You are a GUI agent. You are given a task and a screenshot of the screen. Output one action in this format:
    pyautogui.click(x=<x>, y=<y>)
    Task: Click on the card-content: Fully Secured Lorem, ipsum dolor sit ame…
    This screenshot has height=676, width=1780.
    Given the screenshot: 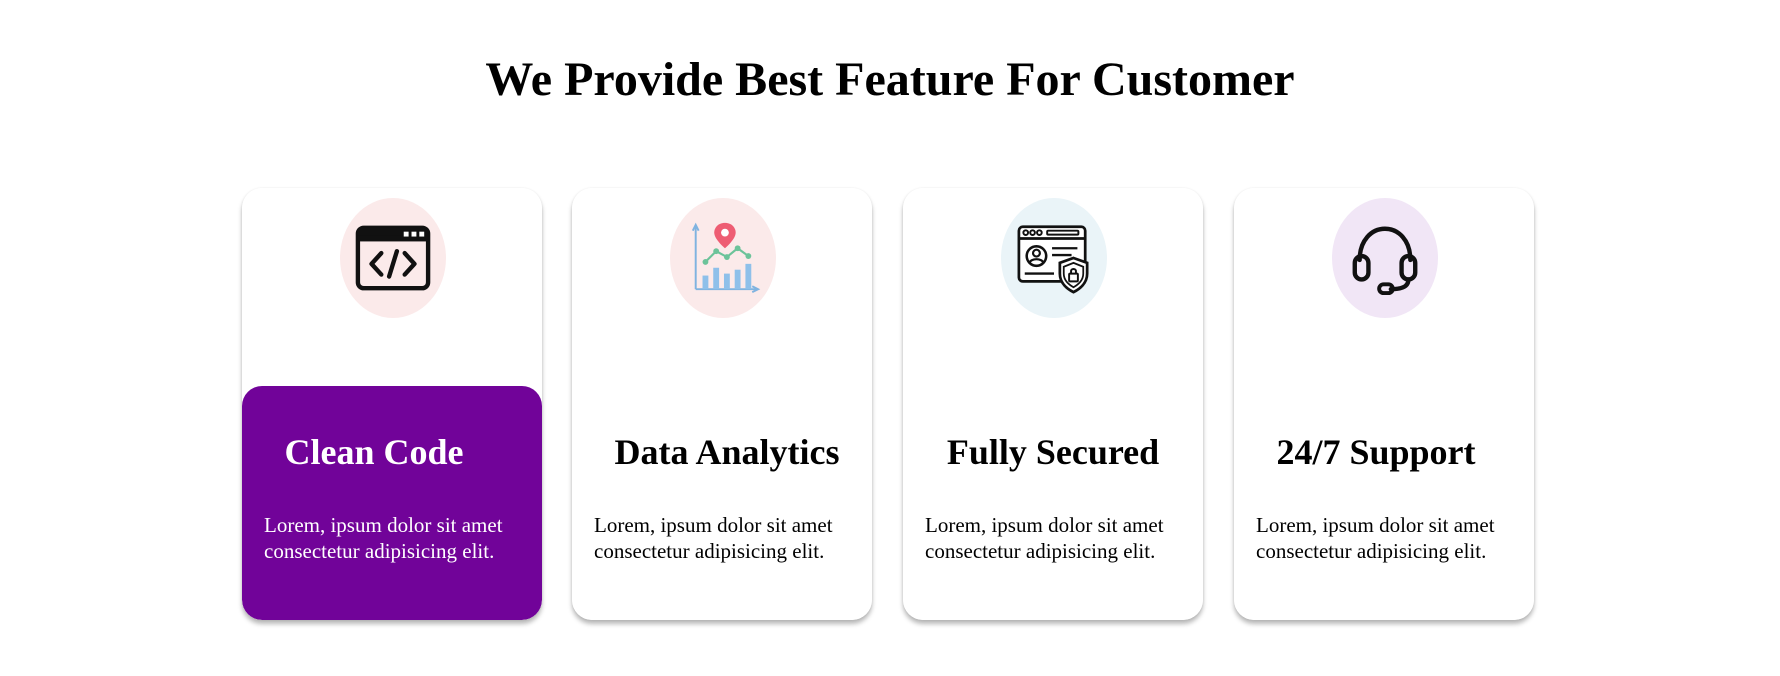 What is the action you would take?
    pyautogui.click(x=1053, y=503)
    